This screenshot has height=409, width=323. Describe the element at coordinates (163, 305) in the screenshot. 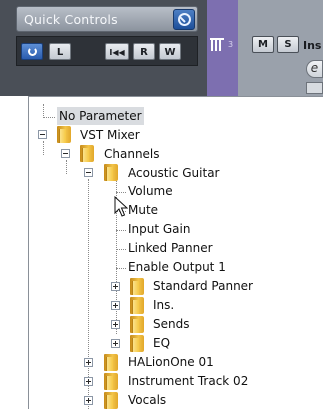

I see `tree-item-inserts: Ins.` at that location.